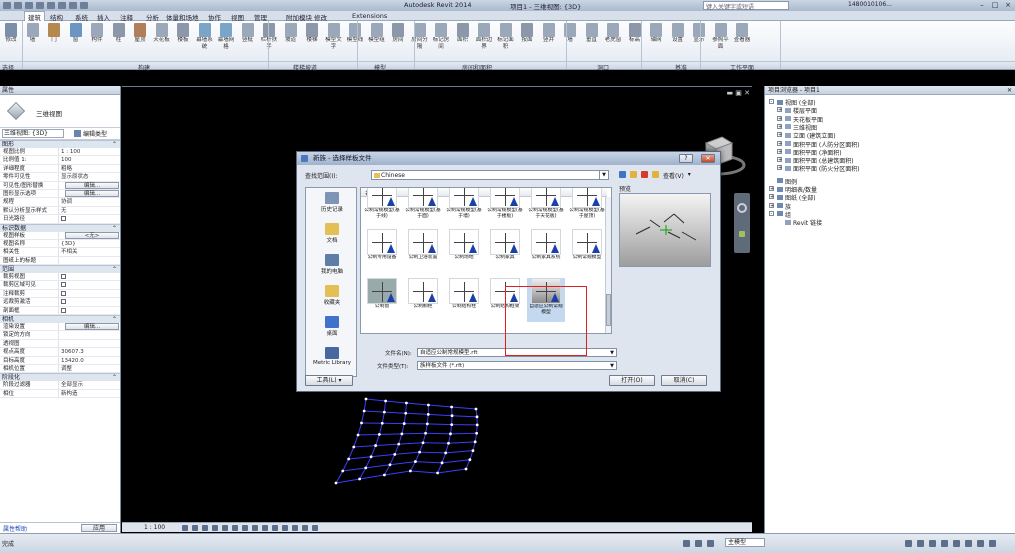 This screenshot has width=1015, height=553. I want to click on ribbon-button-20: 标记房间, so click(441, 37).